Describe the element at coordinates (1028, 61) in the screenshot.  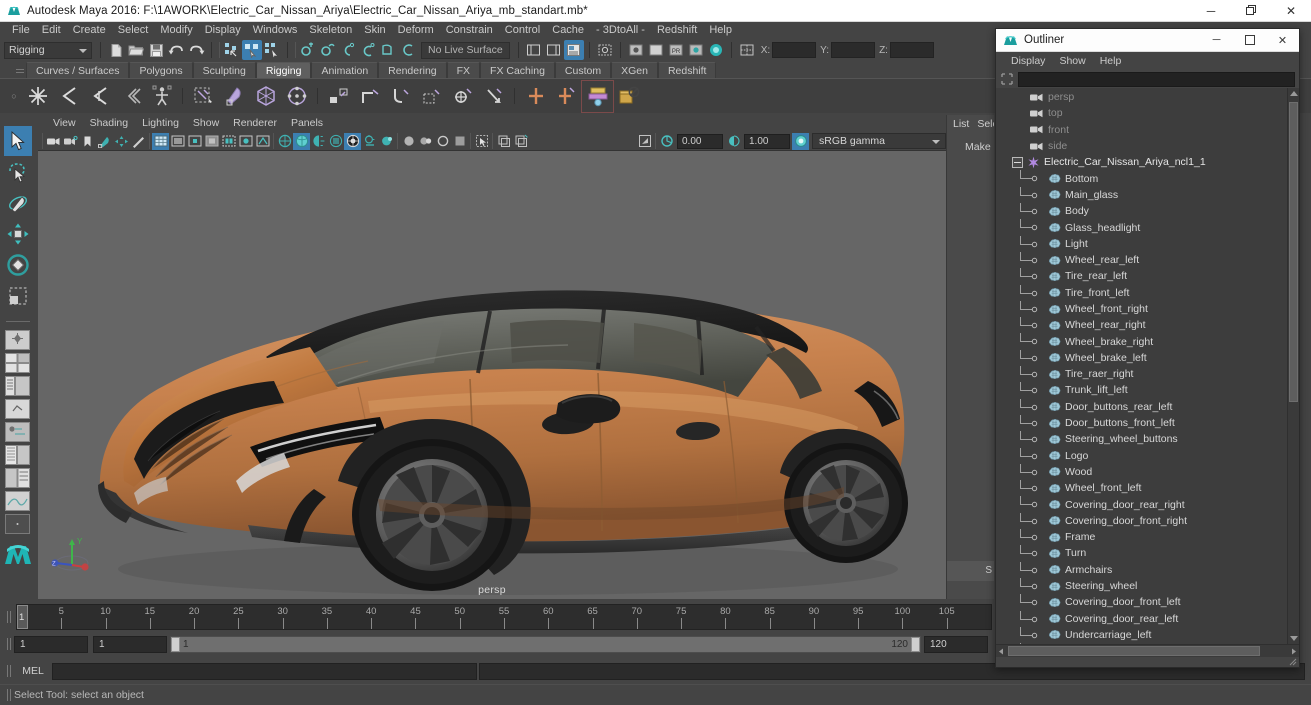
I see `outliner-menu-display: Display` at that location.